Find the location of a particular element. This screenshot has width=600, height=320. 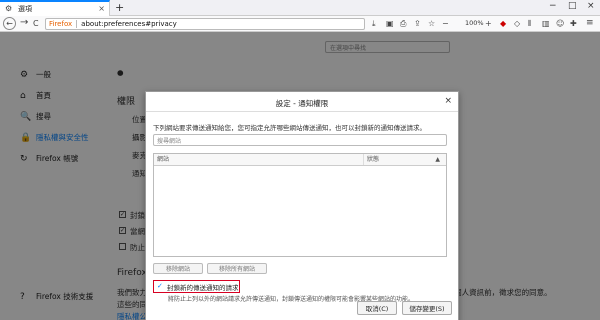

sidebar-icon: ▥ is located at coordinates (546, 23).